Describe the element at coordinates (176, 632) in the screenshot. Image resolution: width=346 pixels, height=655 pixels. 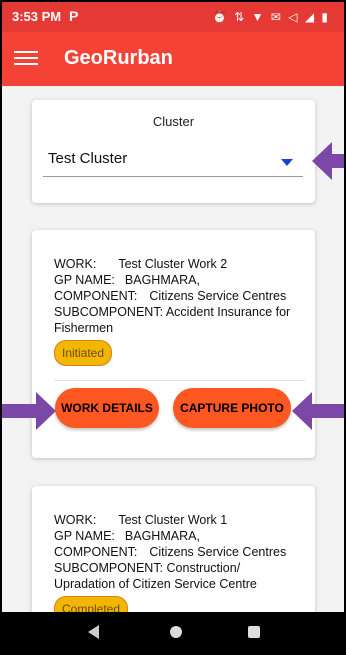
I see `home-icon` at that location.